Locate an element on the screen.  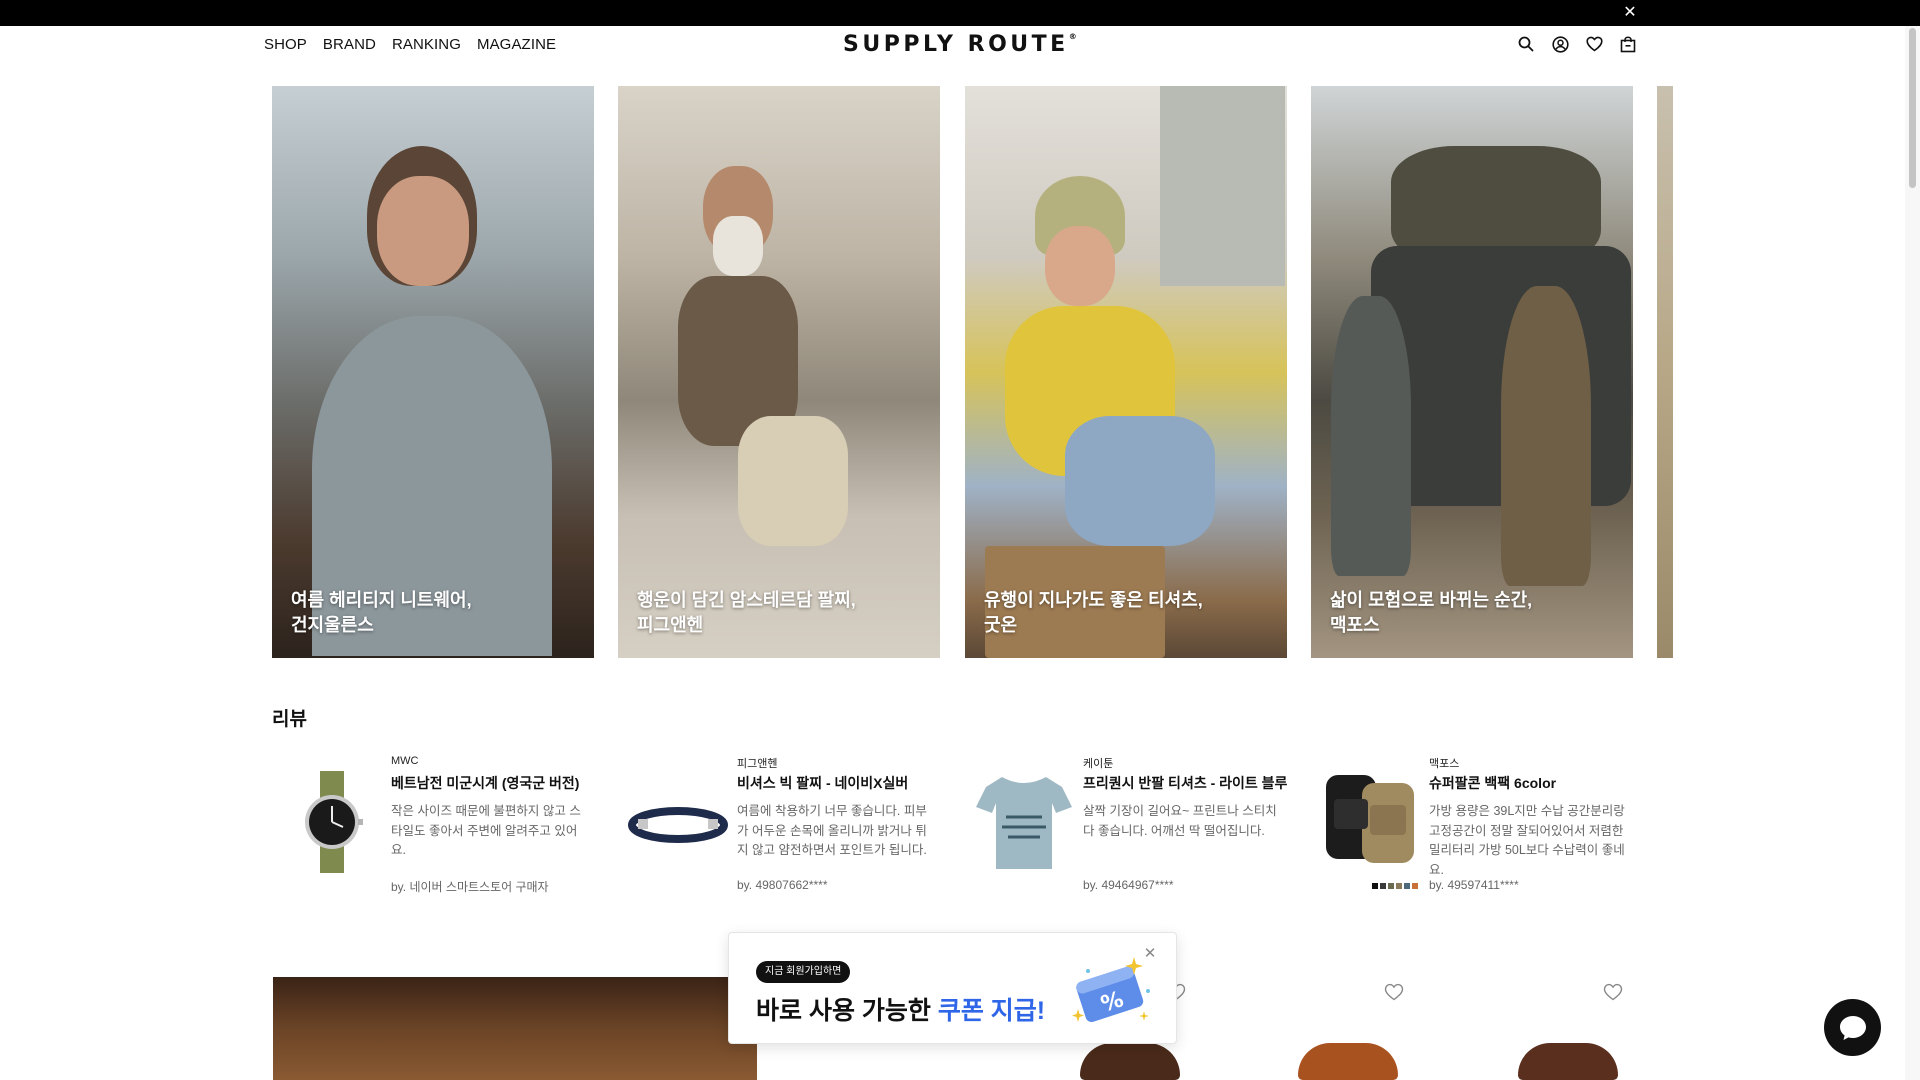
shopping-bag-icon is located at coordinates (1628, 44).